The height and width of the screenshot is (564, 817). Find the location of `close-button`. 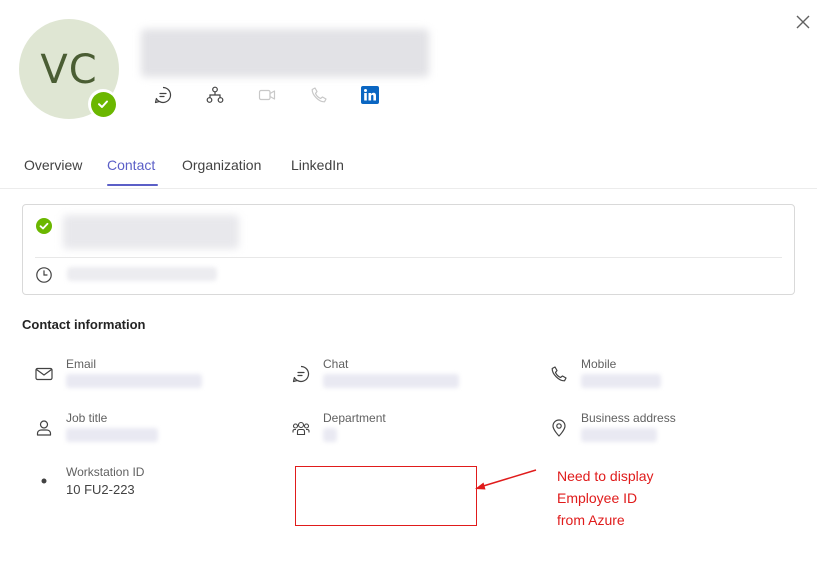

close-button is located at coordinates (803, 22).